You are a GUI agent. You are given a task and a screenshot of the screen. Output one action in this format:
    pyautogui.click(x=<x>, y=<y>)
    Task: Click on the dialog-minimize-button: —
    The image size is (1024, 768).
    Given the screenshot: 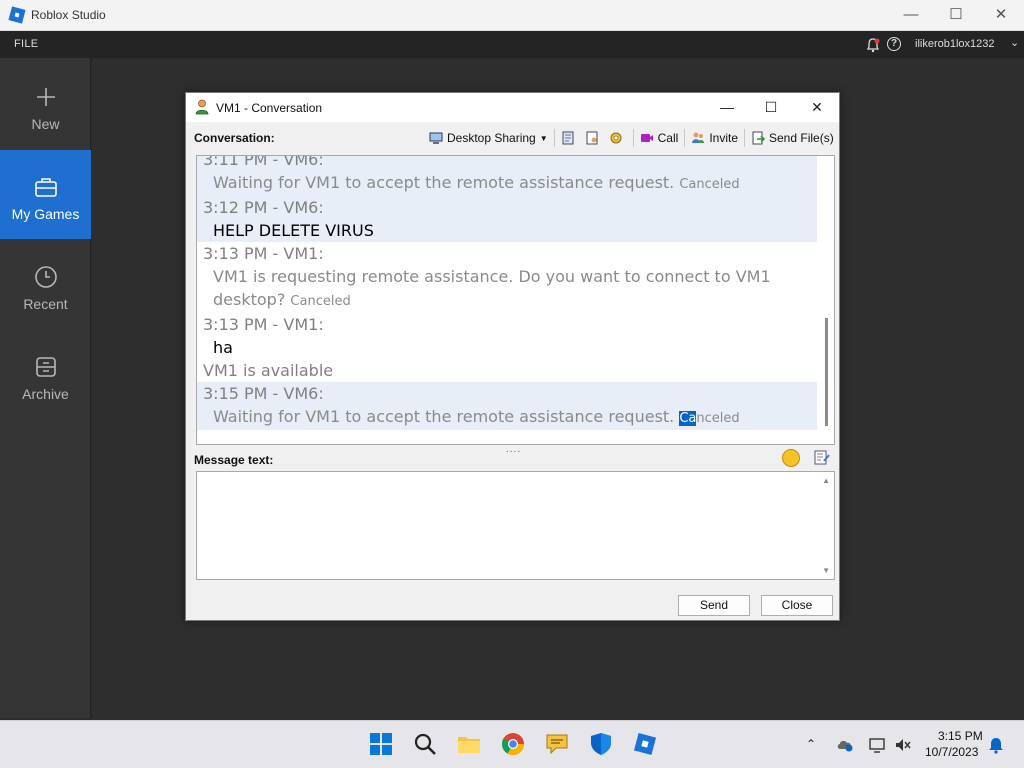 What is the action you would take?
    pyautogui.click(x=727, y=107)
    